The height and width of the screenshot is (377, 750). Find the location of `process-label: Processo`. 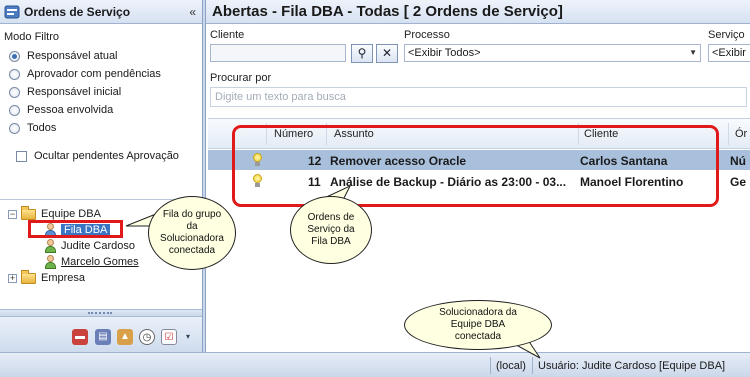

process-label: Processo is located at coordinates (427, 35).